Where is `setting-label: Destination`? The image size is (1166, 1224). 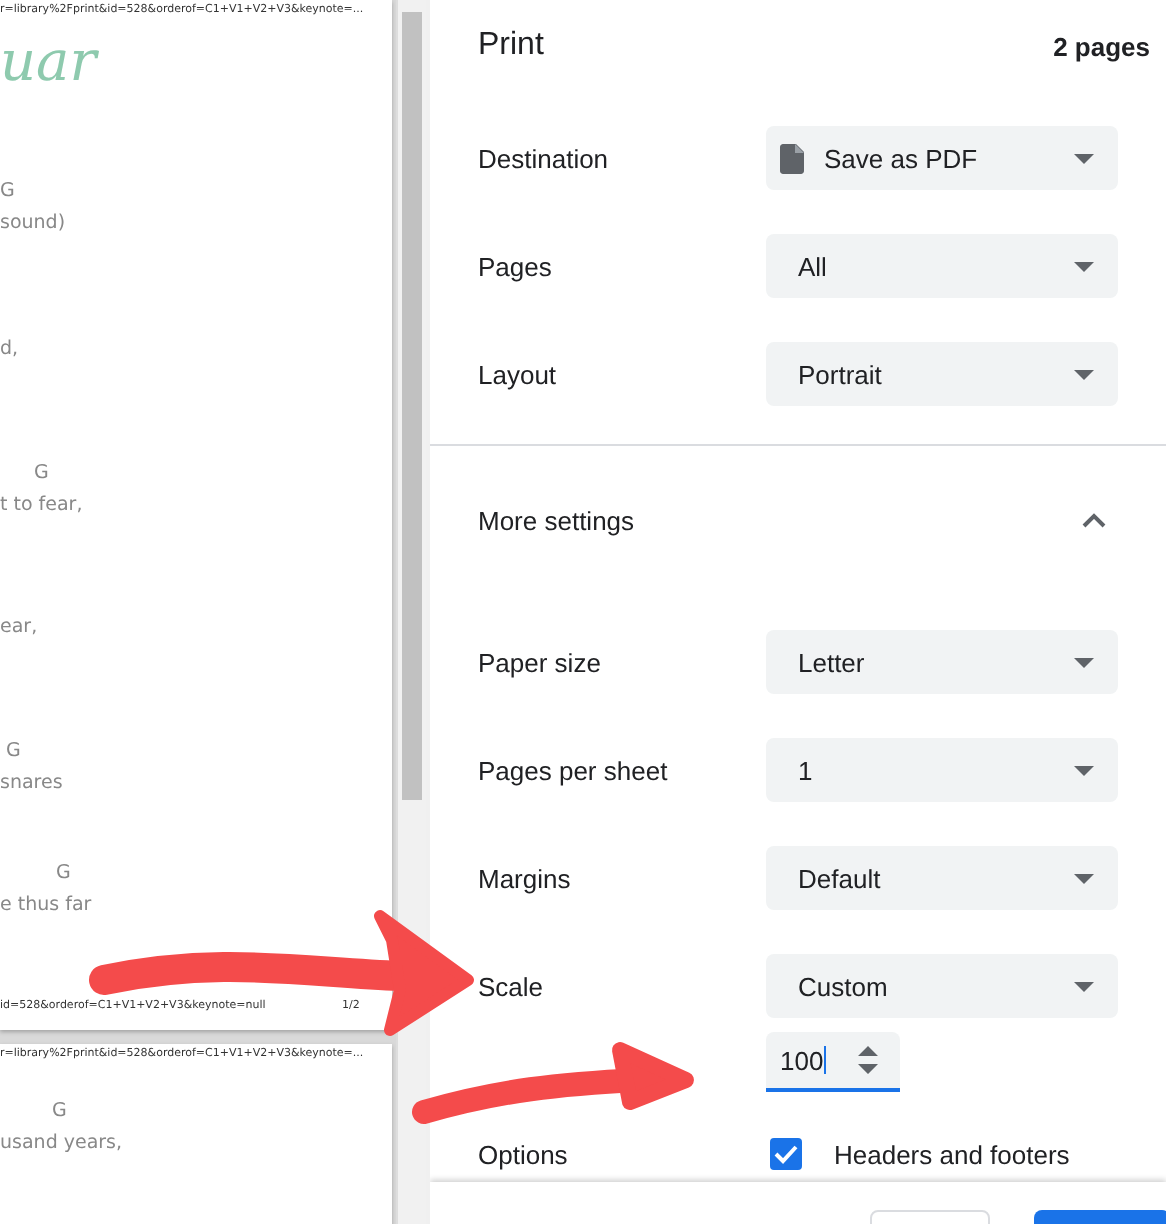
setting-label: Destination is located at coordinates (544, 158).